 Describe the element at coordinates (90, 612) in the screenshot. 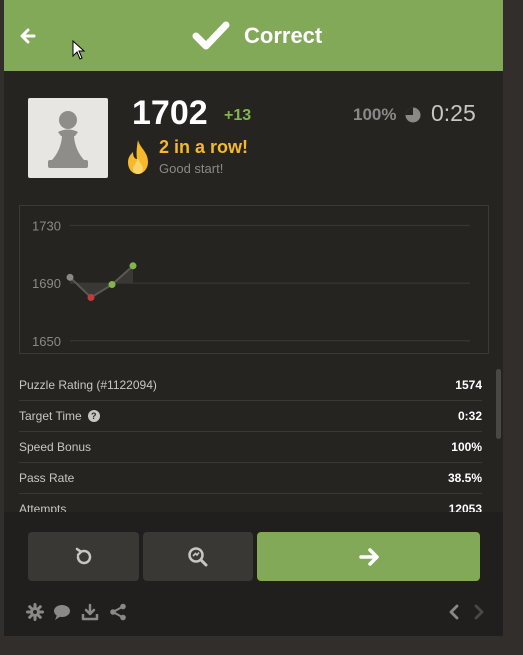

I see `download-icon` at that location.